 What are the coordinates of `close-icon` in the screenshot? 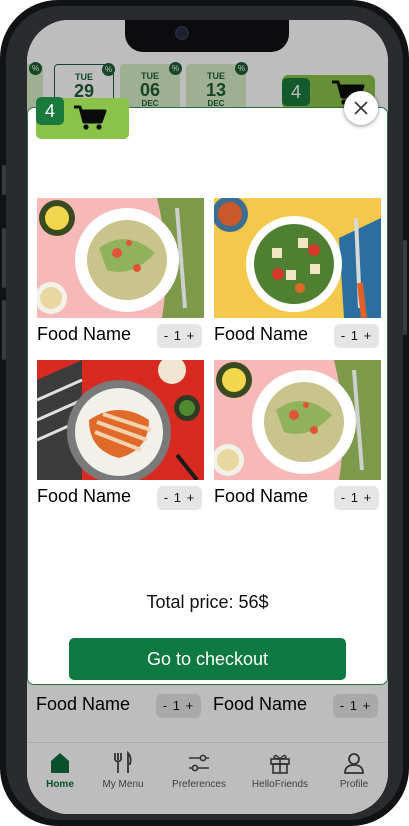 It's located at (361, 108).